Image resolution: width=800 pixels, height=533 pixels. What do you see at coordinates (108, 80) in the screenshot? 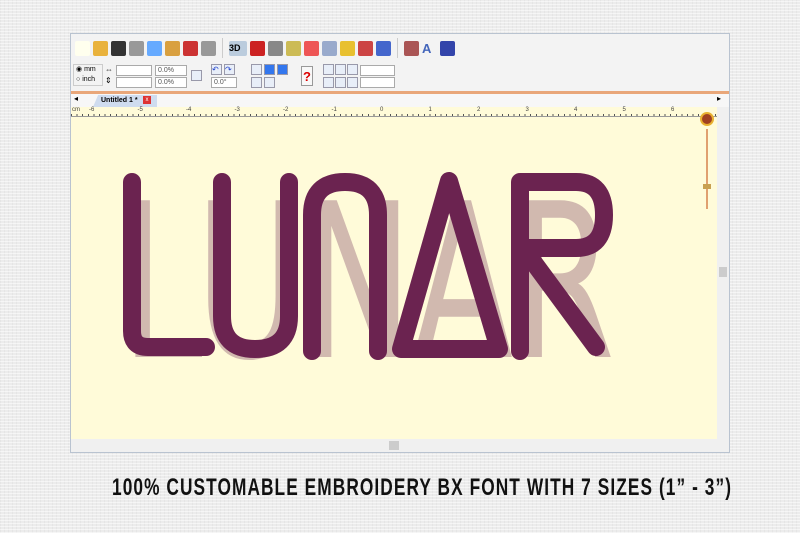
I see `height-icon: ⇕` at bounding box center [108, 80].